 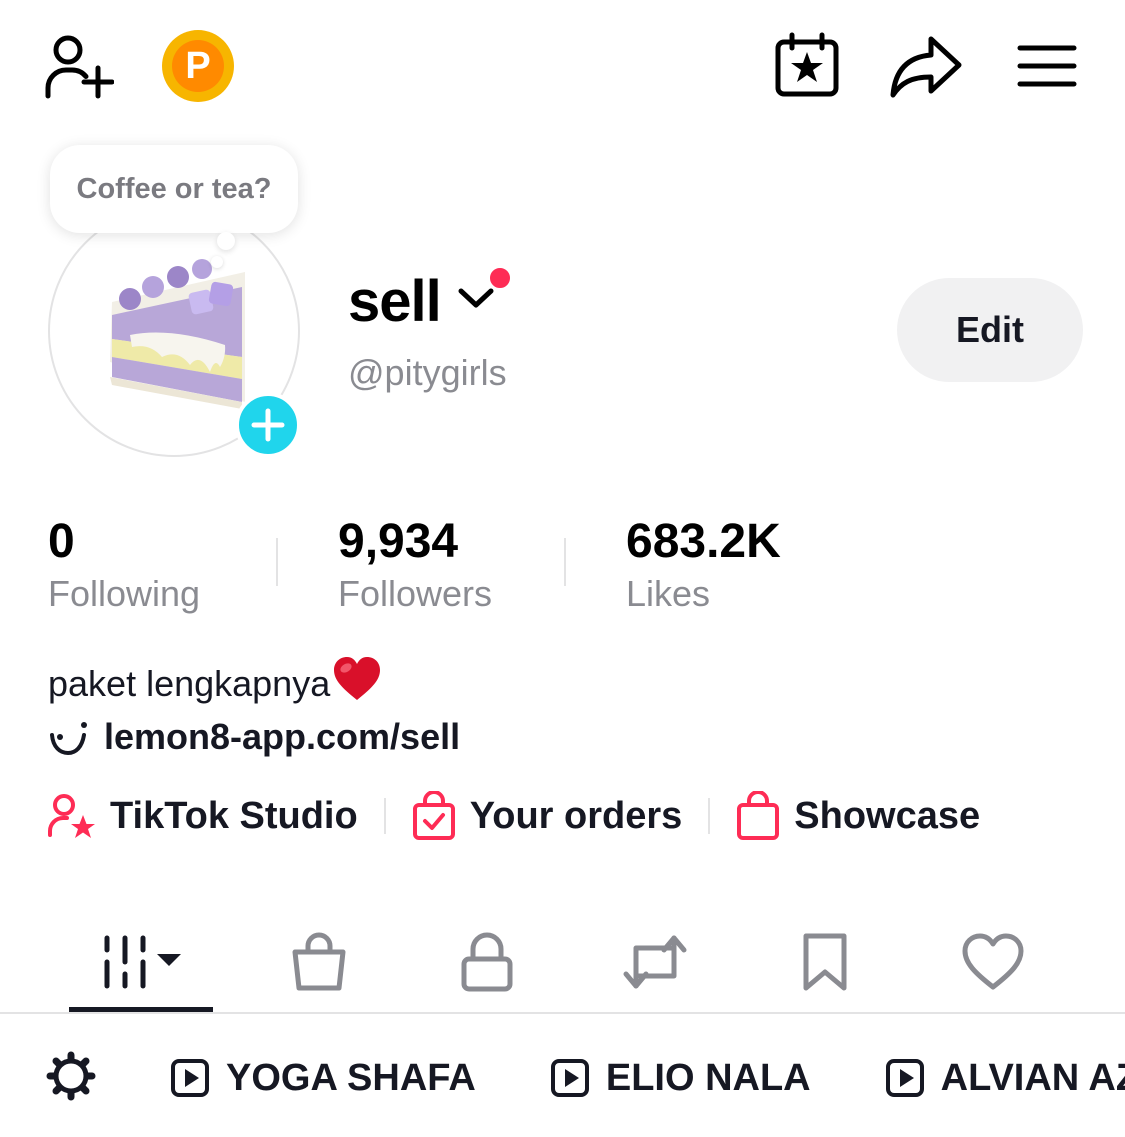 I want to click on playlist-label: ELIO NALA, so click(x=708, y=1077).